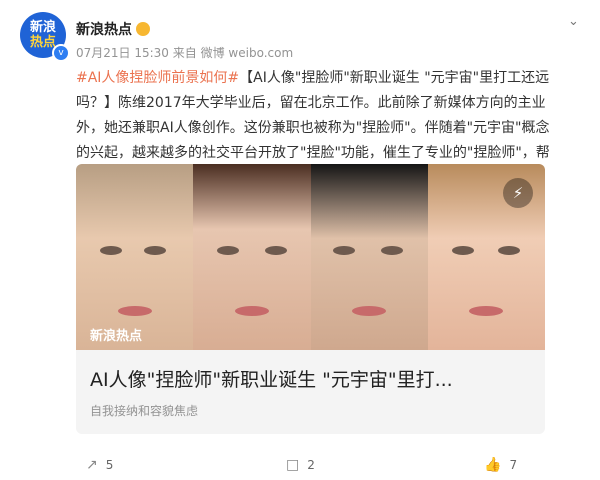  Describe the element at coordinates (99, 465) in the screenshot. I see `share-button: ↗ 5` at that location.